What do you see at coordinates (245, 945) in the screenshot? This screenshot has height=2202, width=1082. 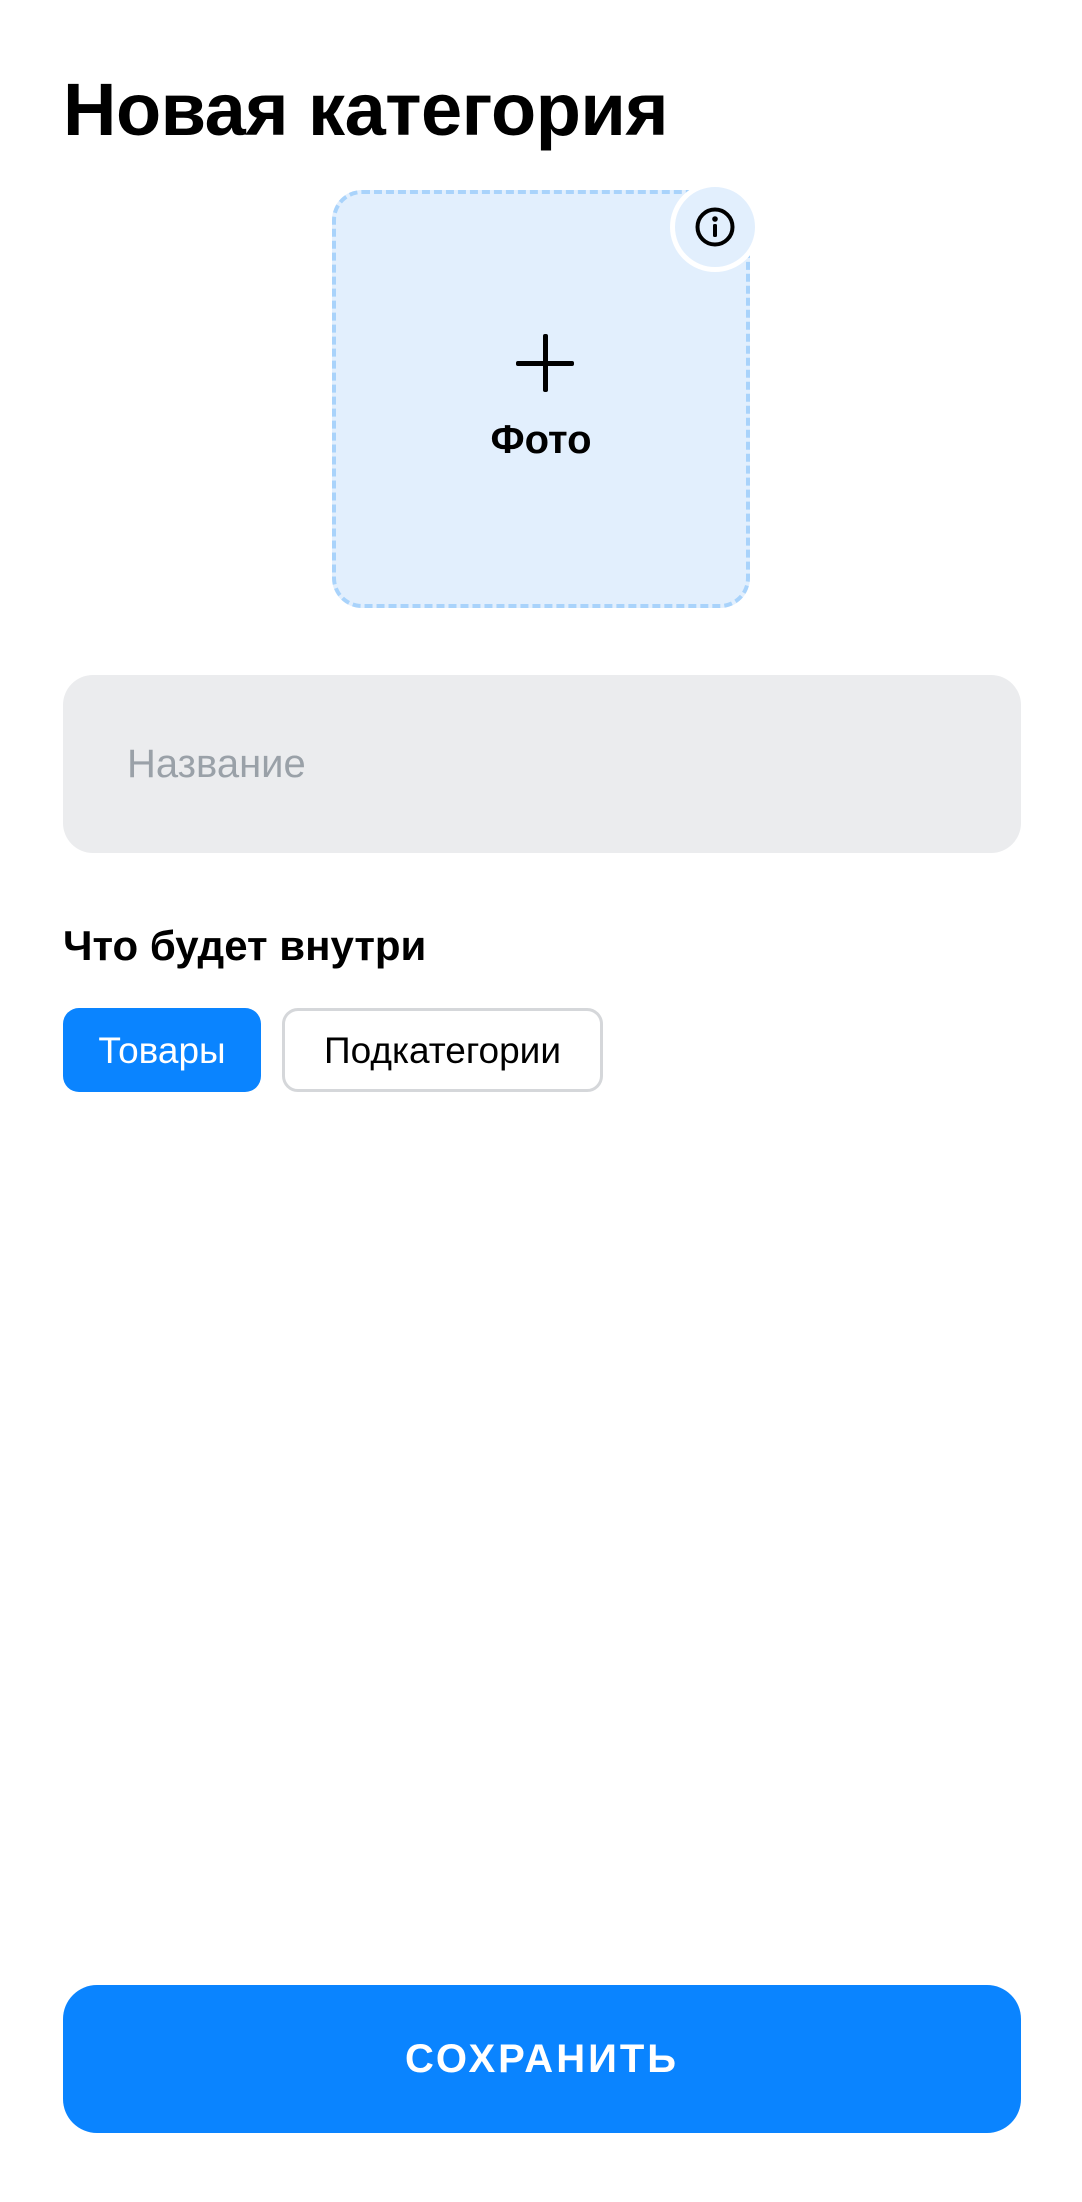 I see `content-type-title: Что будет внутри` at bounding box center [245, 945].